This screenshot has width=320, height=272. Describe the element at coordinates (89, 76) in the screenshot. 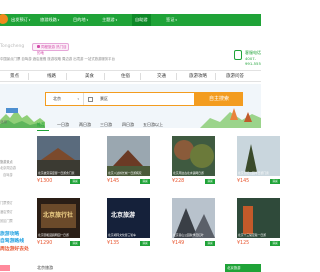

I see `category-tab: 美食` at that location.